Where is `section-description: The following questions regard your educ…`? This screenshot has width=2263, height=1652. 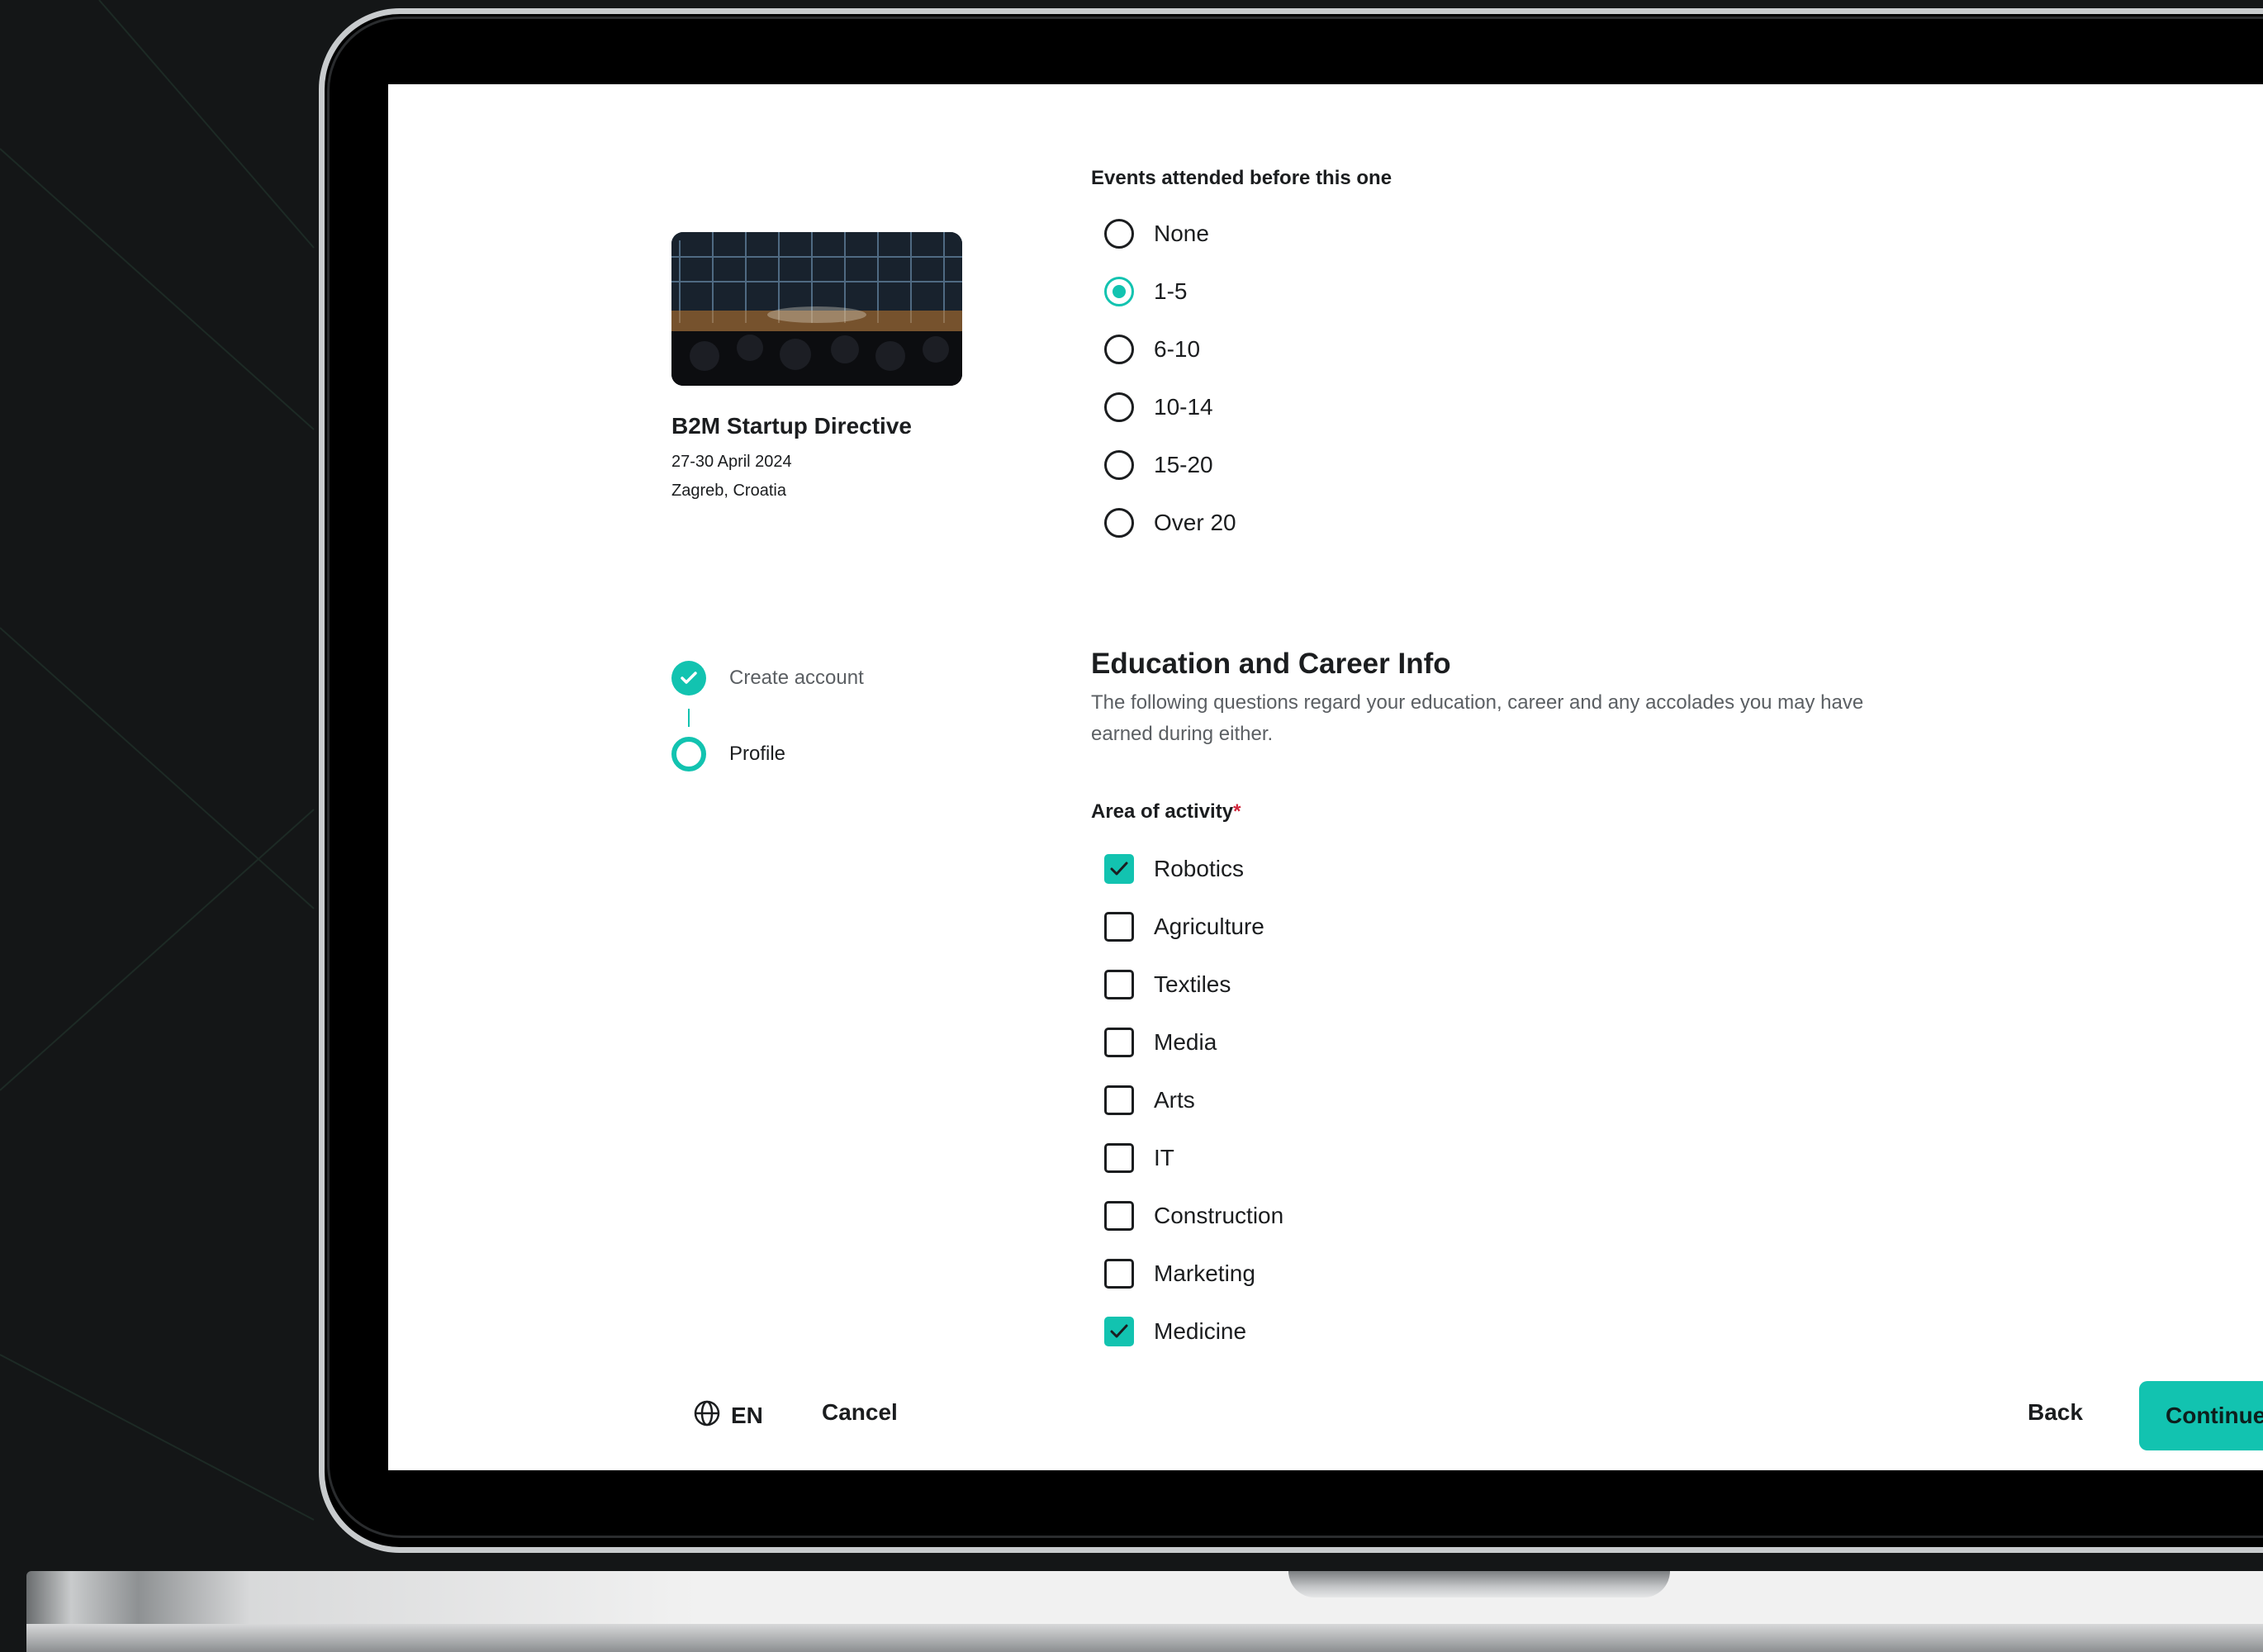
section-description: The following questions regard your educ… is located at coordinates (1477, 718).